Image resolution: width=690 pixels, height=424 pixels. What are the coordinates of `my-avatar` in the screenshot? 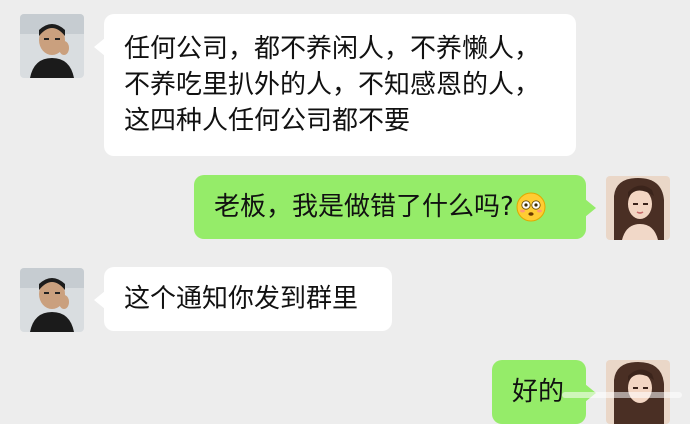 It's located at (638, 208).